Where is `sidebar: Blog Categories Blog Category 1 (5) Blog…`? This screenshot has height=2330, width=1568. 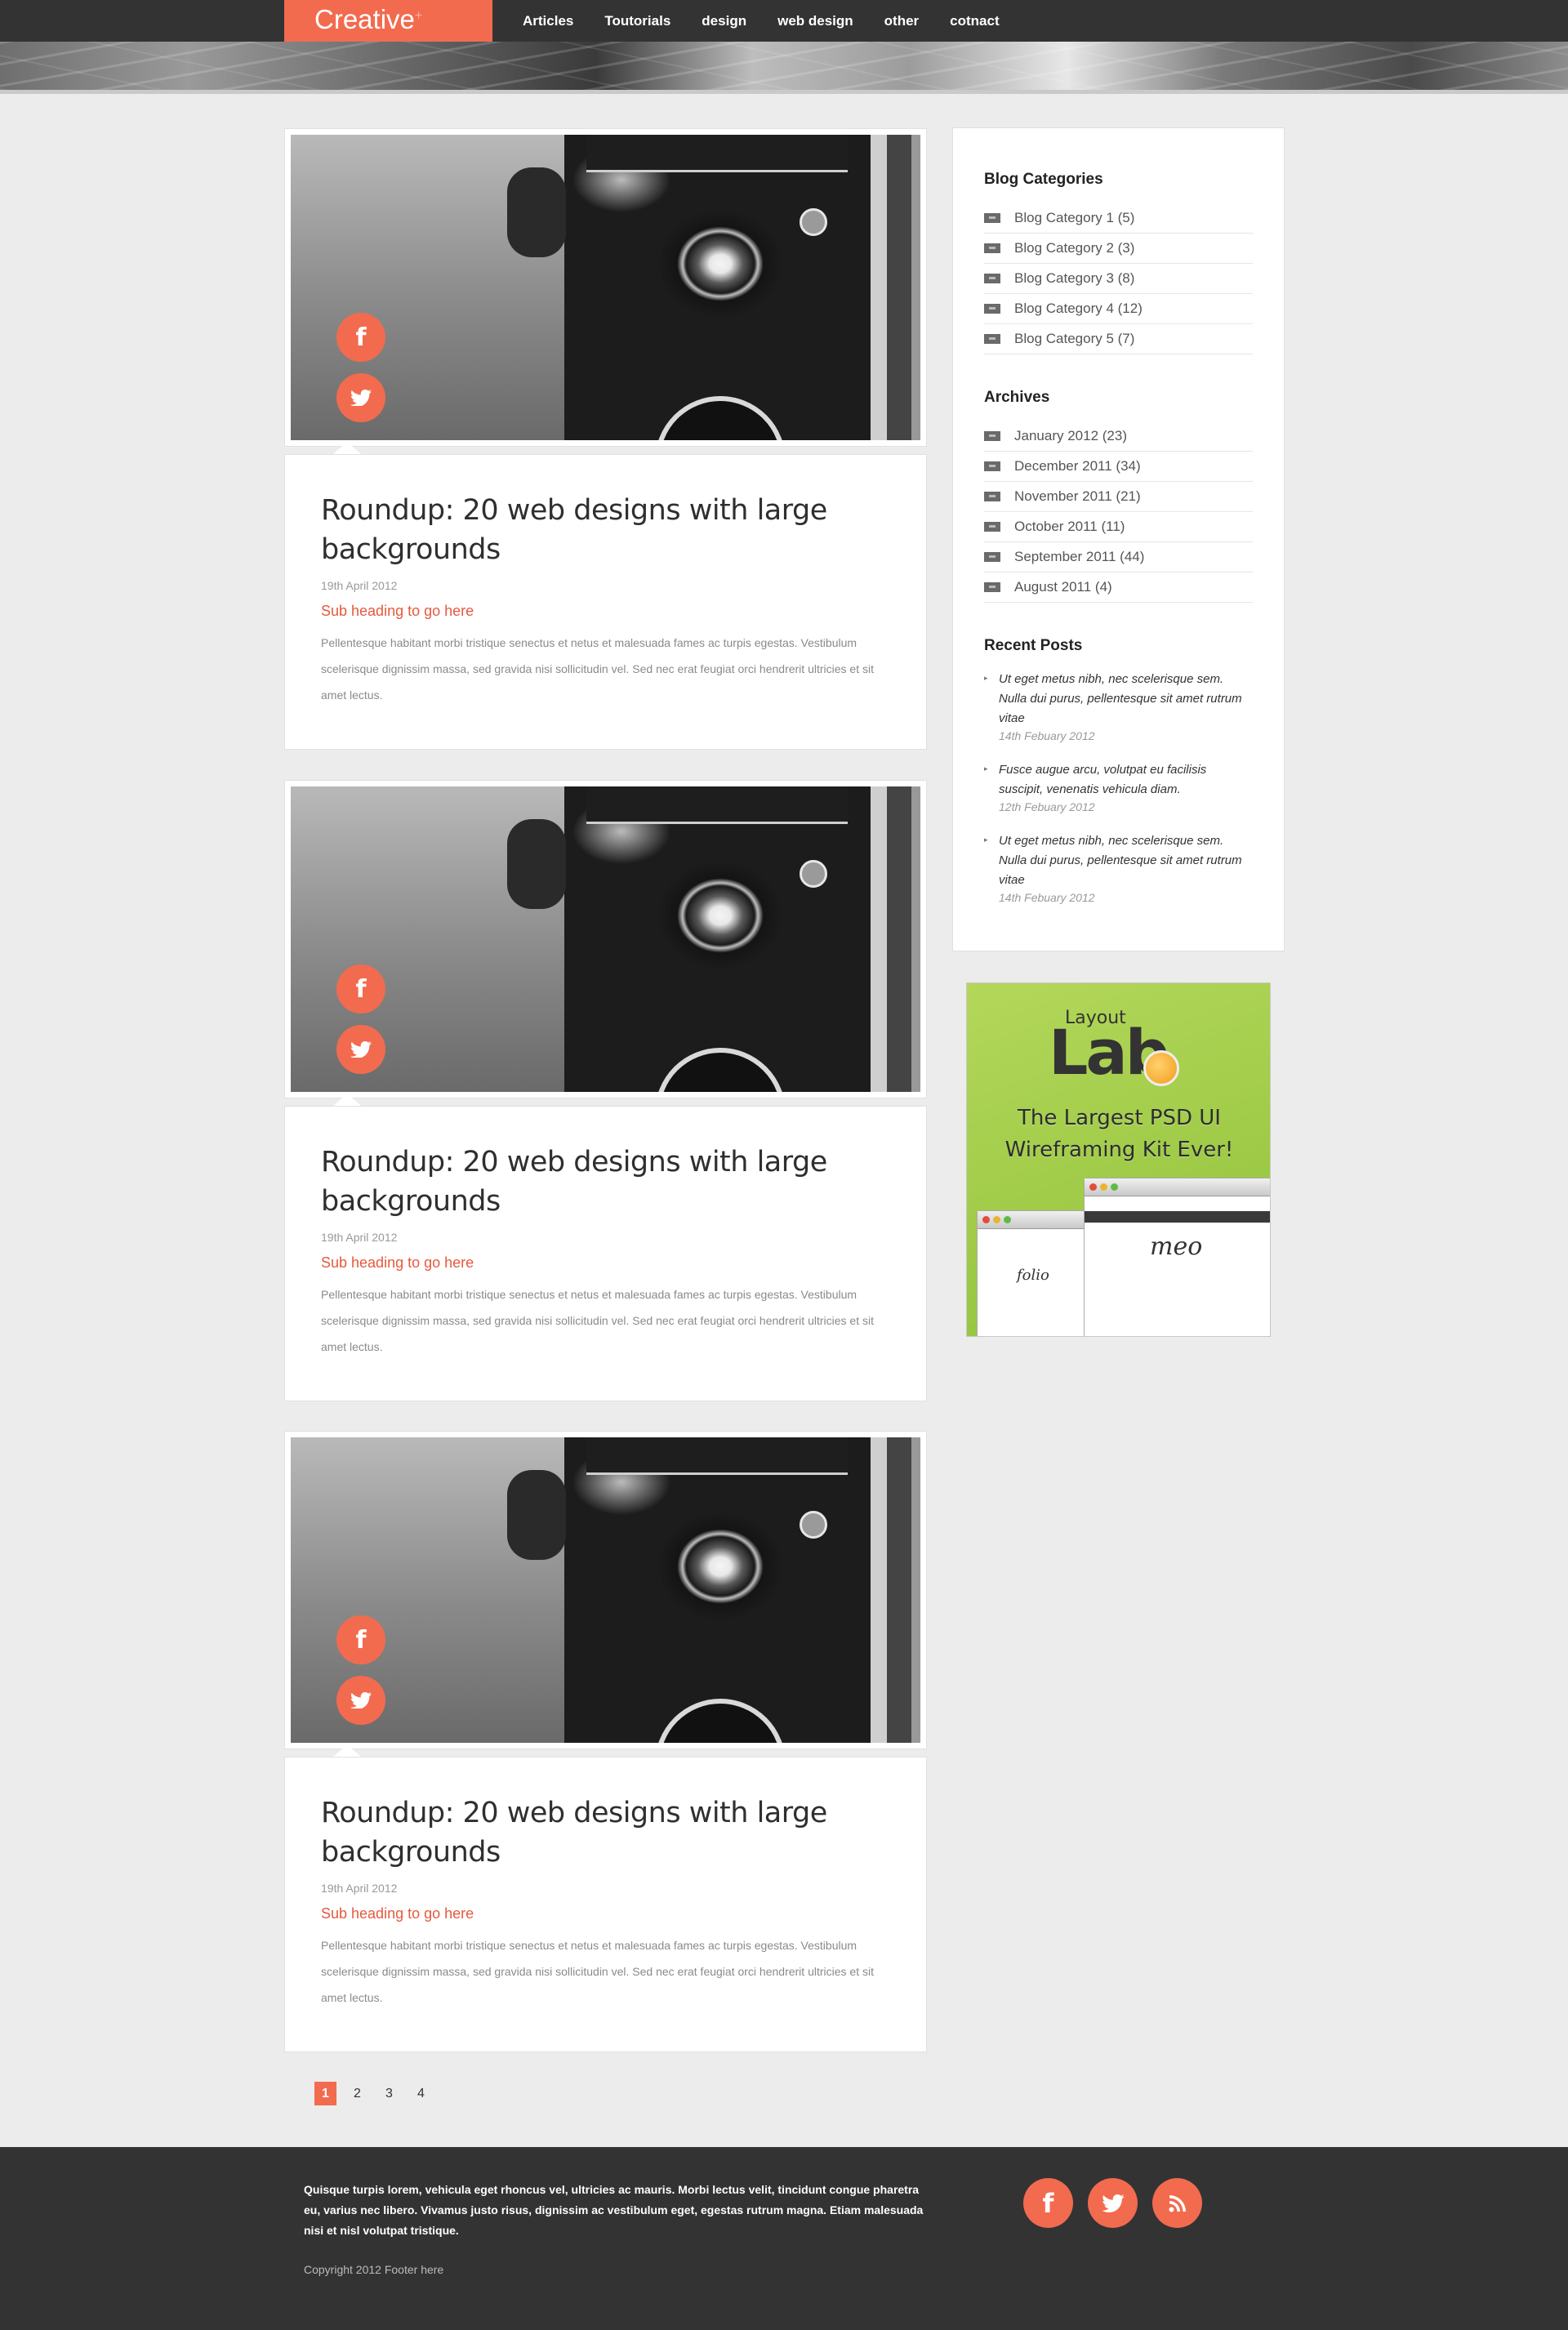 sidebar: Blog Categories Blog Category 1 (5) Blog… is located at coordinates (1118, 539).